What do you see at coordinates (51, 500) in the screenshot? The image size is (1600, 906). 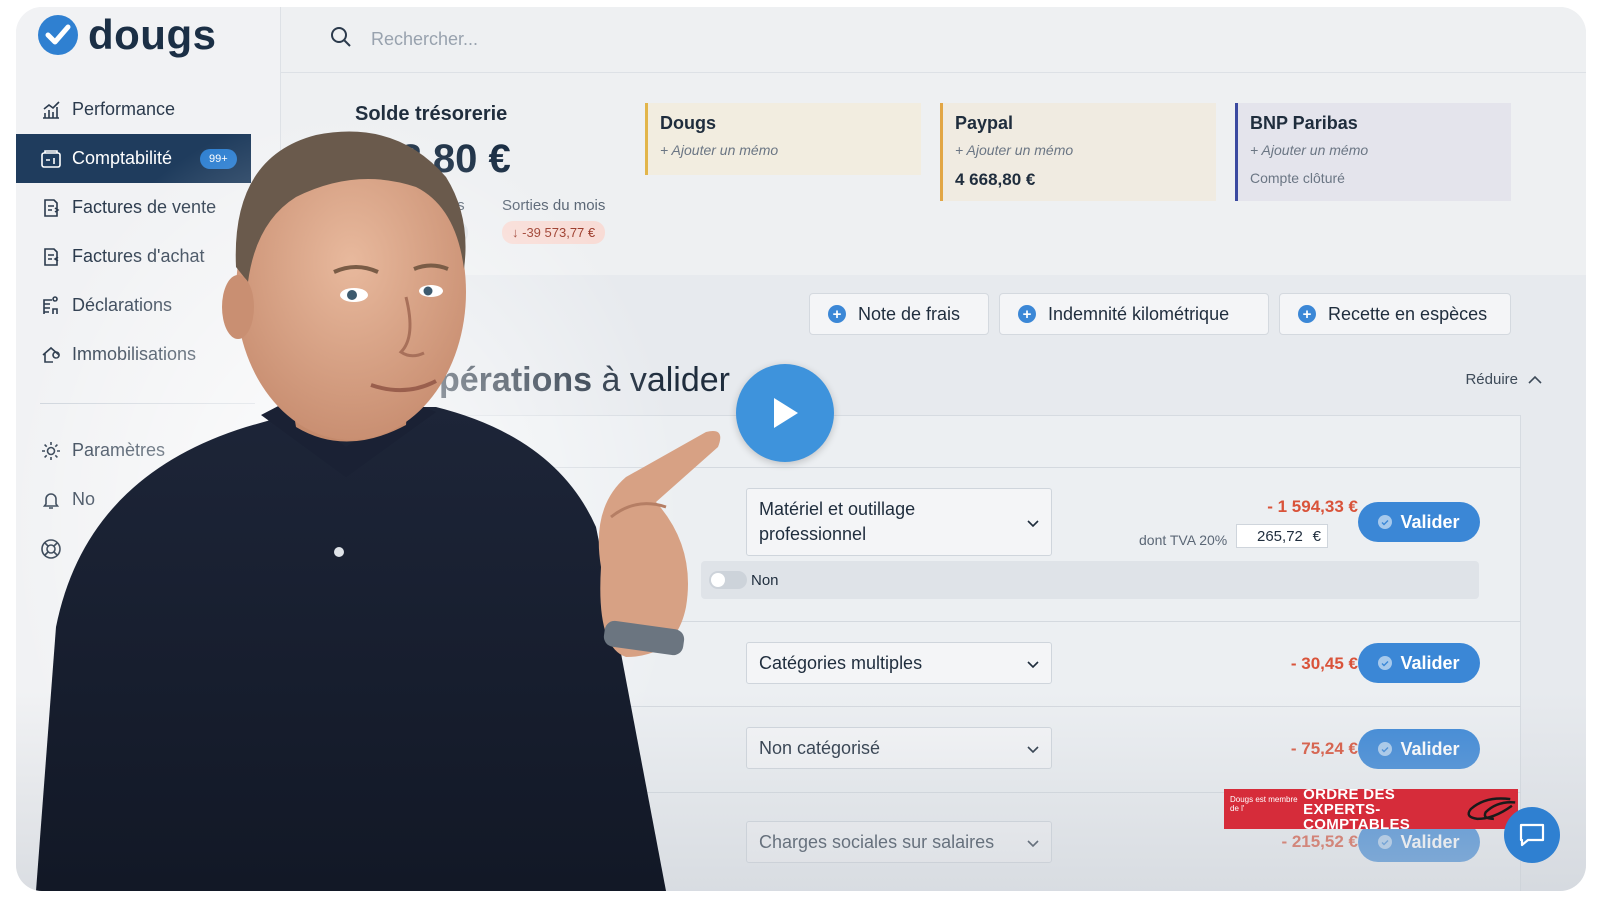 I see `bell-icon` at bounding box center [51, 500].